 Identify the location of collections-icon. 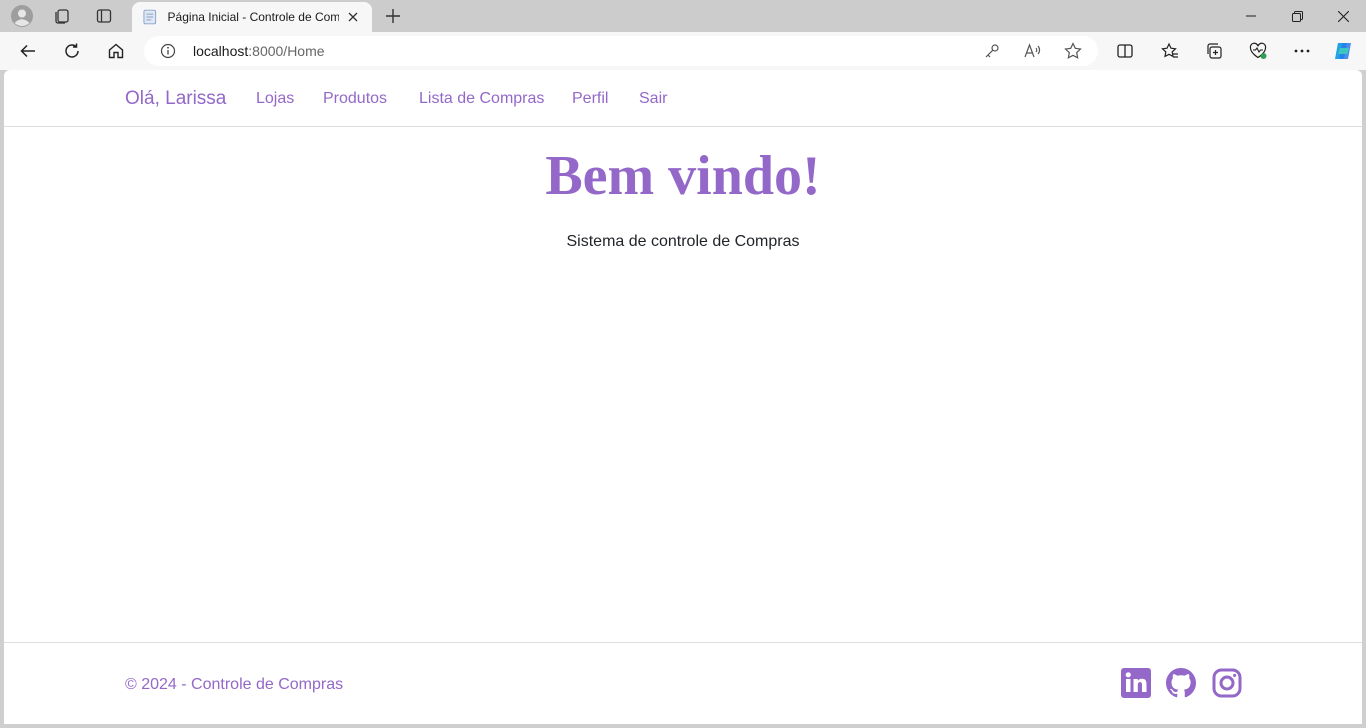
(1214, 51).